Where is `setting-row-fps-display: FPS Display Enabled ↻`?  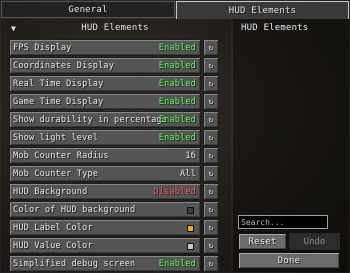
setting-row-fps-display: FPS Display Enabled ↻ is located at coordinates (115, 47).